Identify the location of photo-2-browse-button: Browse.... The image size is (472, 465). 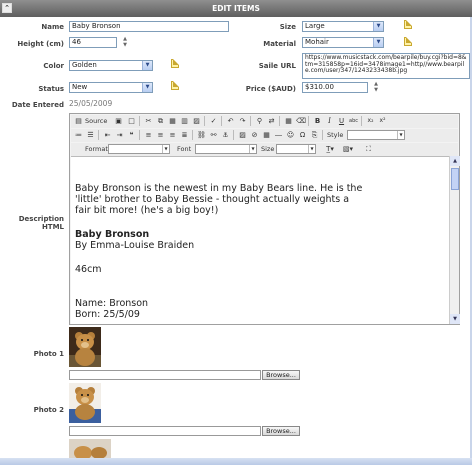
(281, 431).